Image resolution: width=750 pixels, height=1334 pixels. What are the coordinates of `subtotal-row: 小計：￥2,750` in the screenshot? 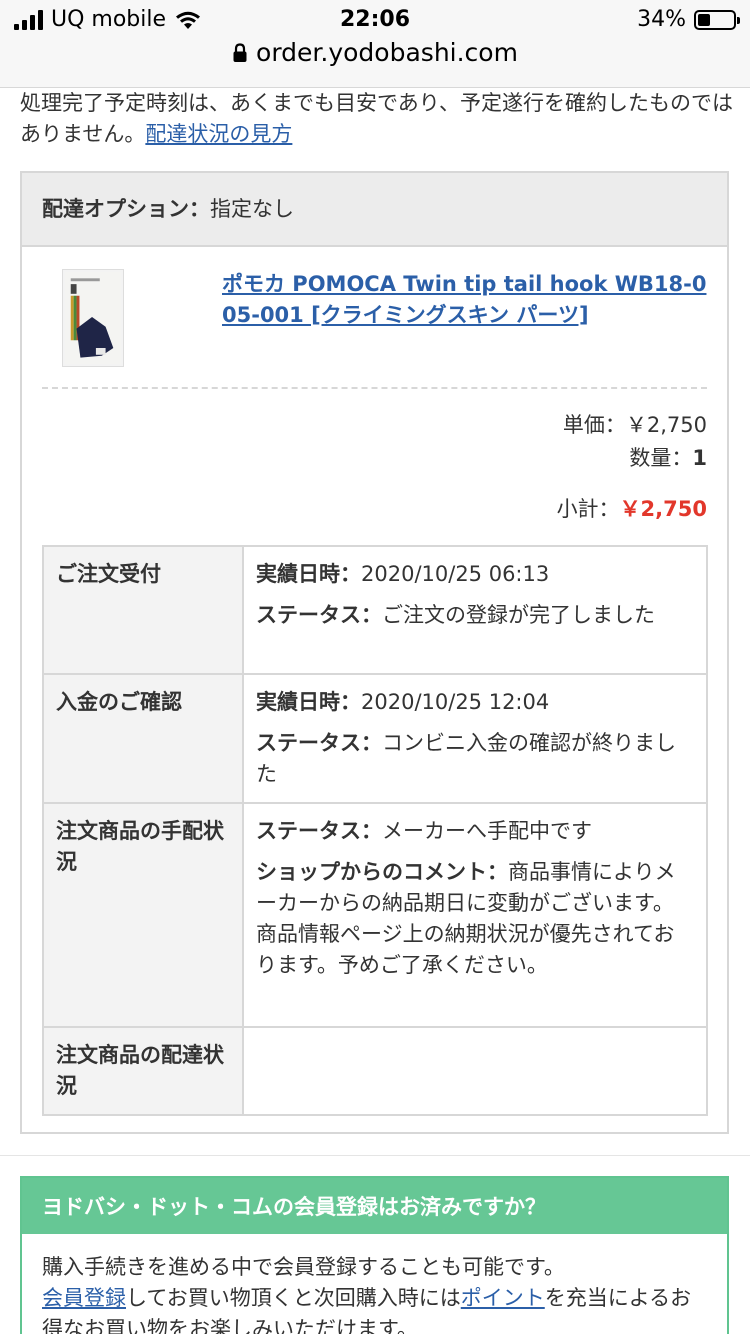 It's located at (632, 509).